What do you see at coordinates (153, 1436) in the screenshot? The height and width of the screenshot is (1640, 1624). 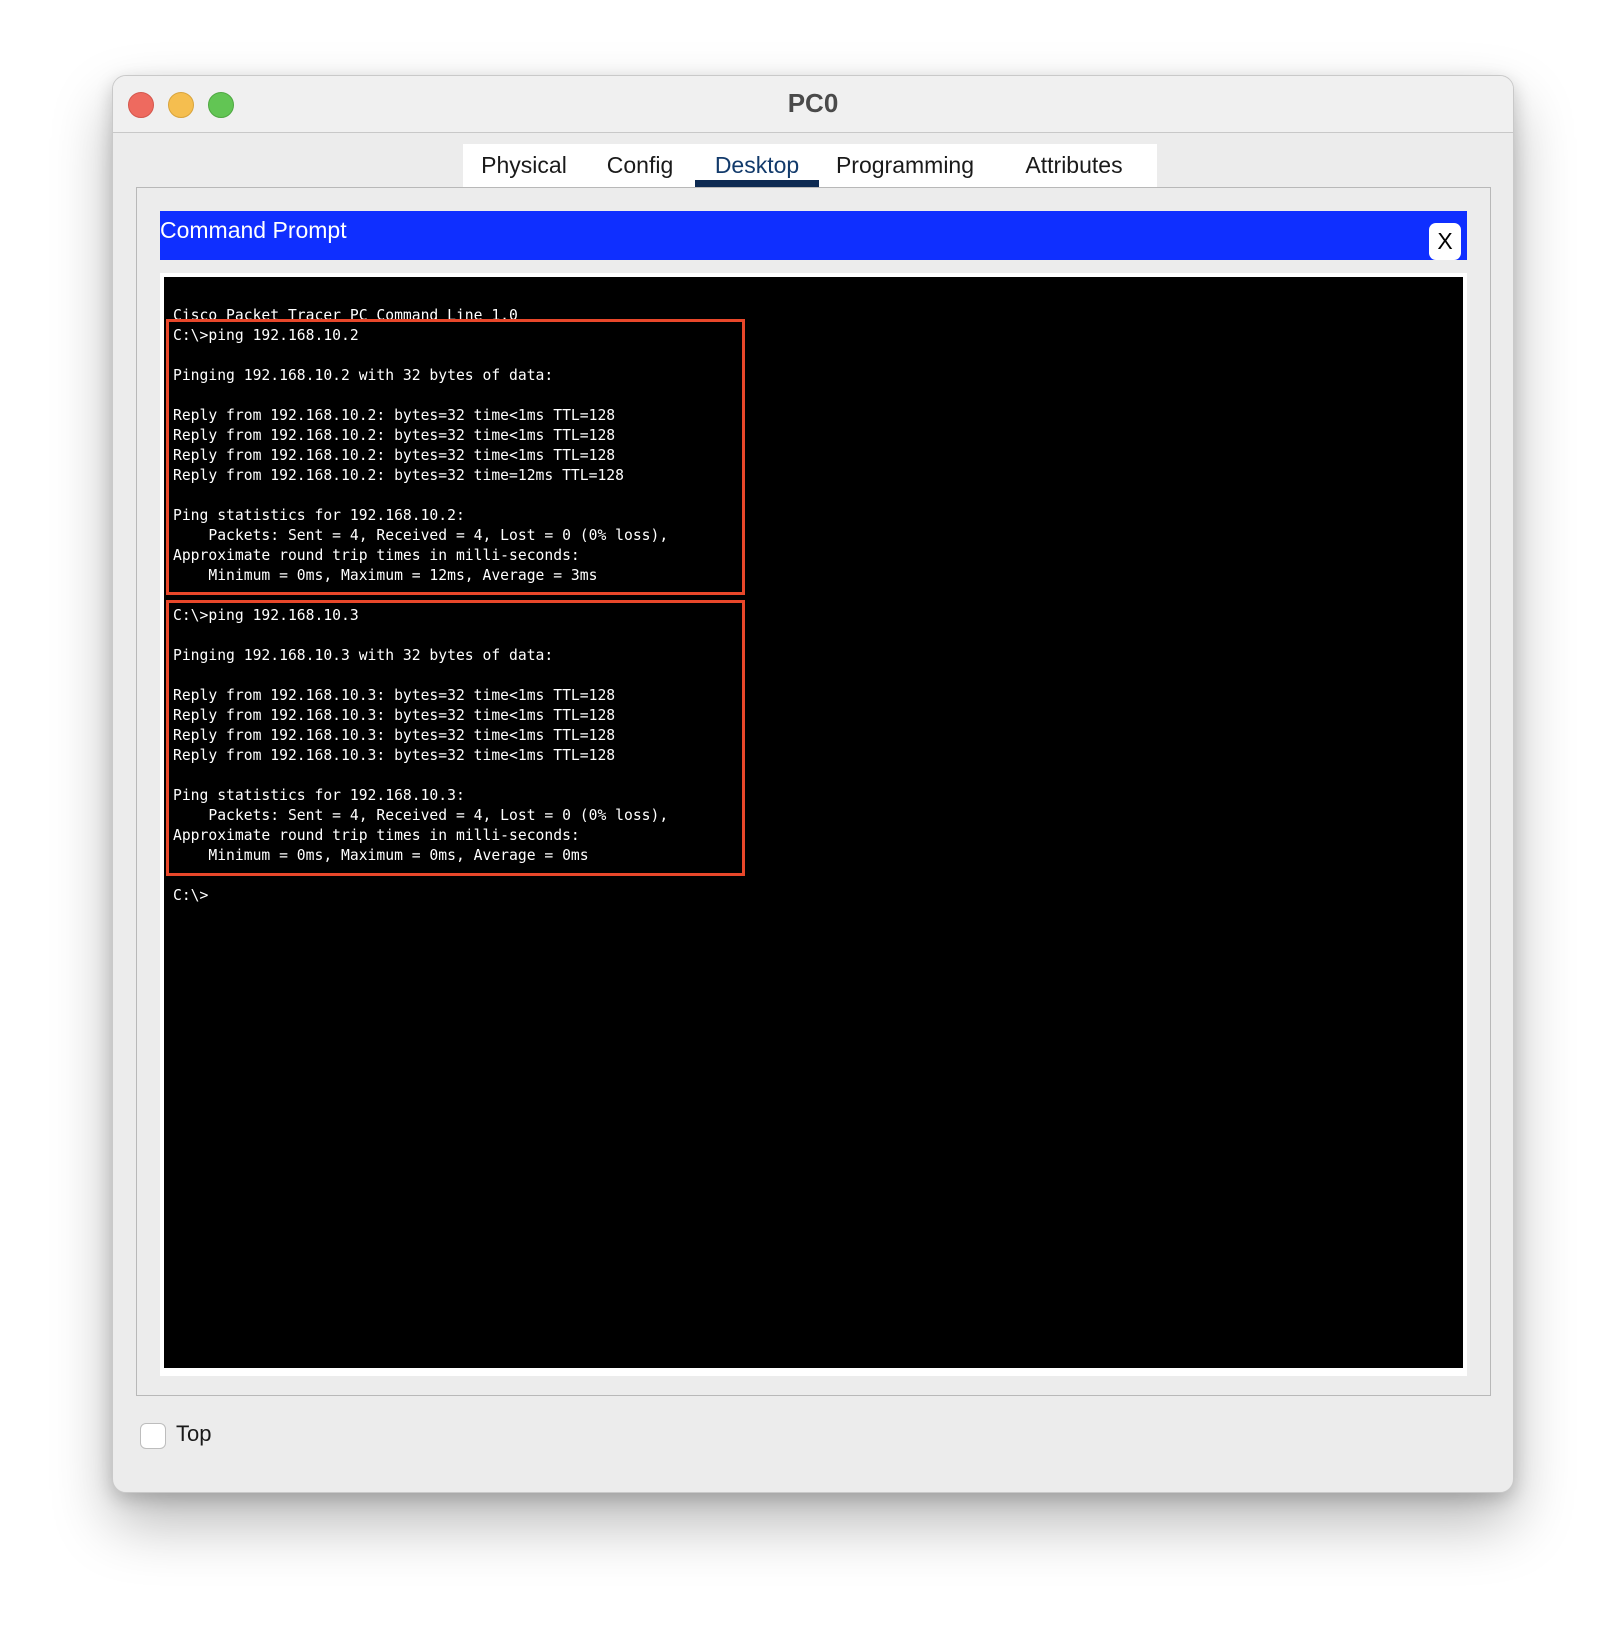 I see `top-checkbox` at bounding box center [153, 1436].